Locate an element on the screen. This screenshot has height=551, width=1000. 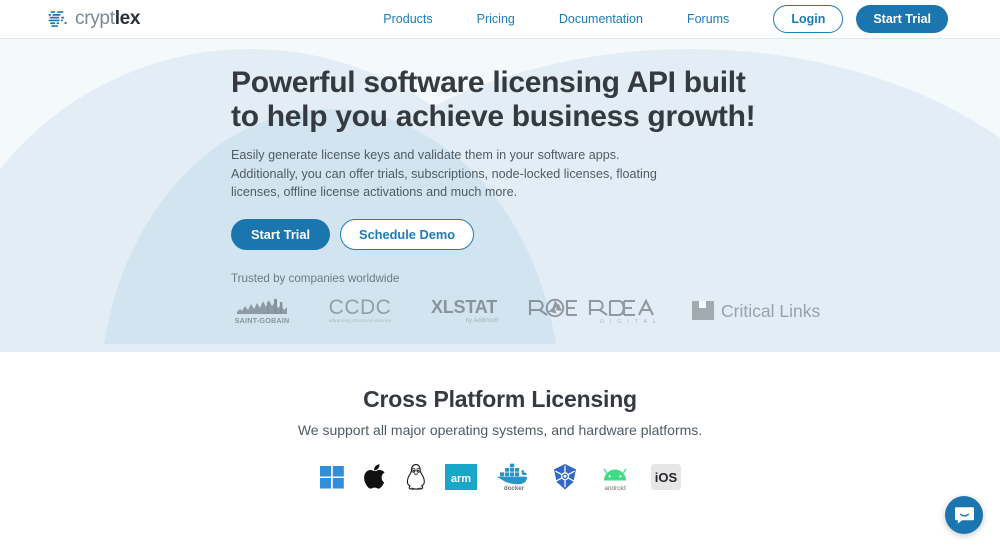
client-logo-ccdc-wordmark: CCDC is located at coordinates (360, 307).